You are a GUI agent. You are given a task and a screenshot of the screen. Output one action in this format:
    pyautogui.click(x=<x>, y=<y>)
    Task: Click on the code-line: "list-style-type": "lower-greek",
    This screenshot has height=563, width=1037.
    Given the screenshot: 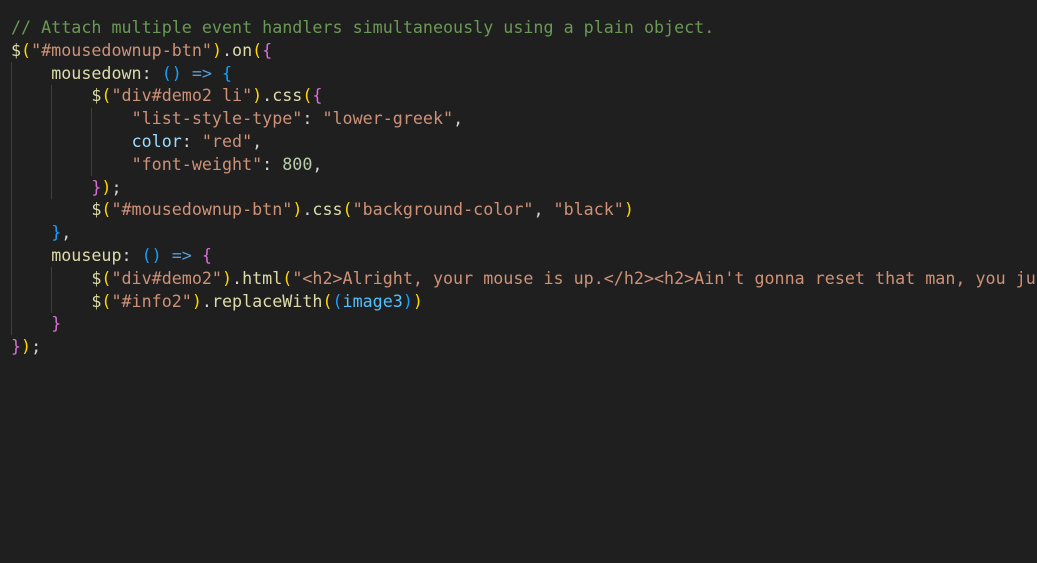 What is the action you would take?
    pyautogui.click(x=523, y=118)
    